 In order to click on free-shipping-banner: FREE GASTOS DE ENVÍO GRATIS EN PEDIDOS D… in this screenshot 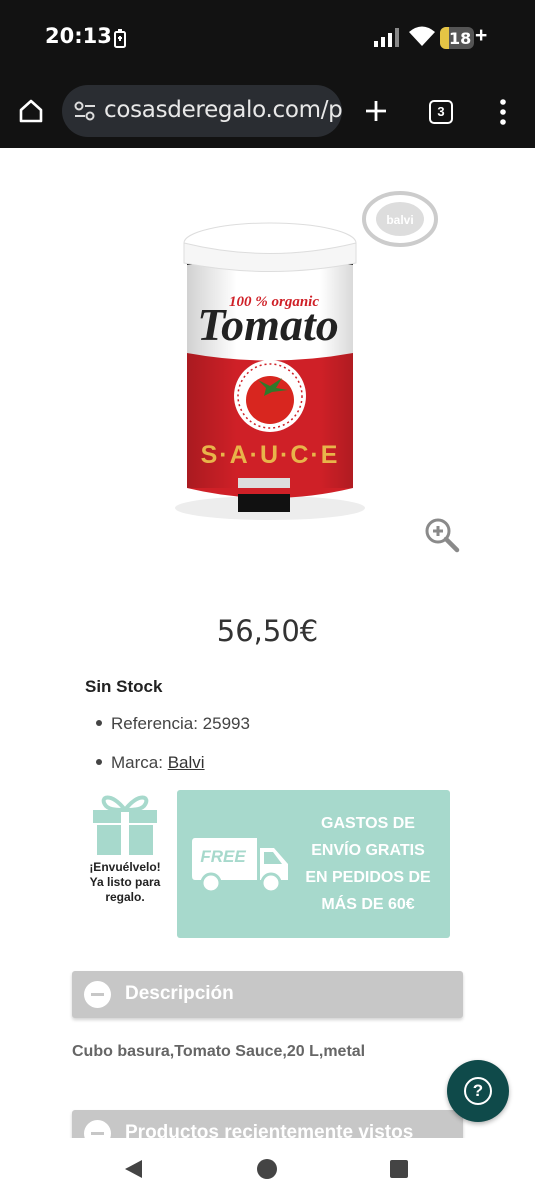, I will do `click(313, 864)`.